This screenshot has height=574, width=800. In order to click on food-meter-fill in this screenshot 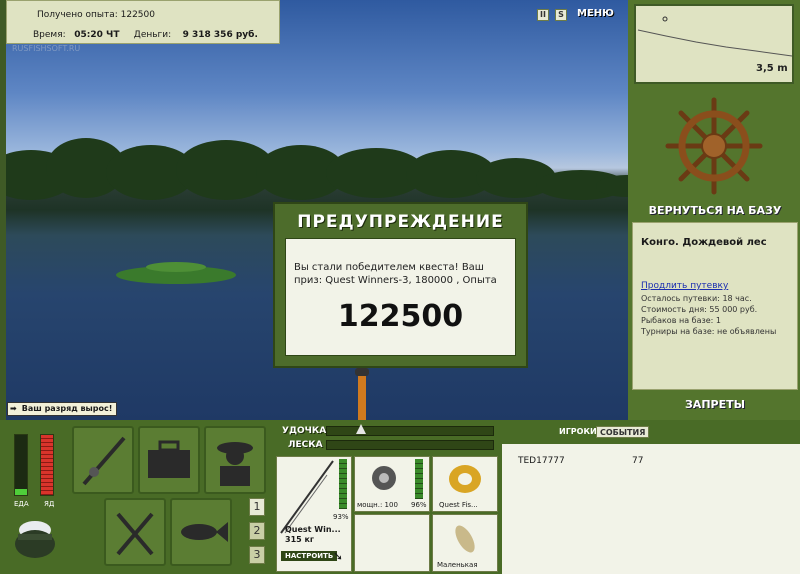, I will do `click(21, 492)`.